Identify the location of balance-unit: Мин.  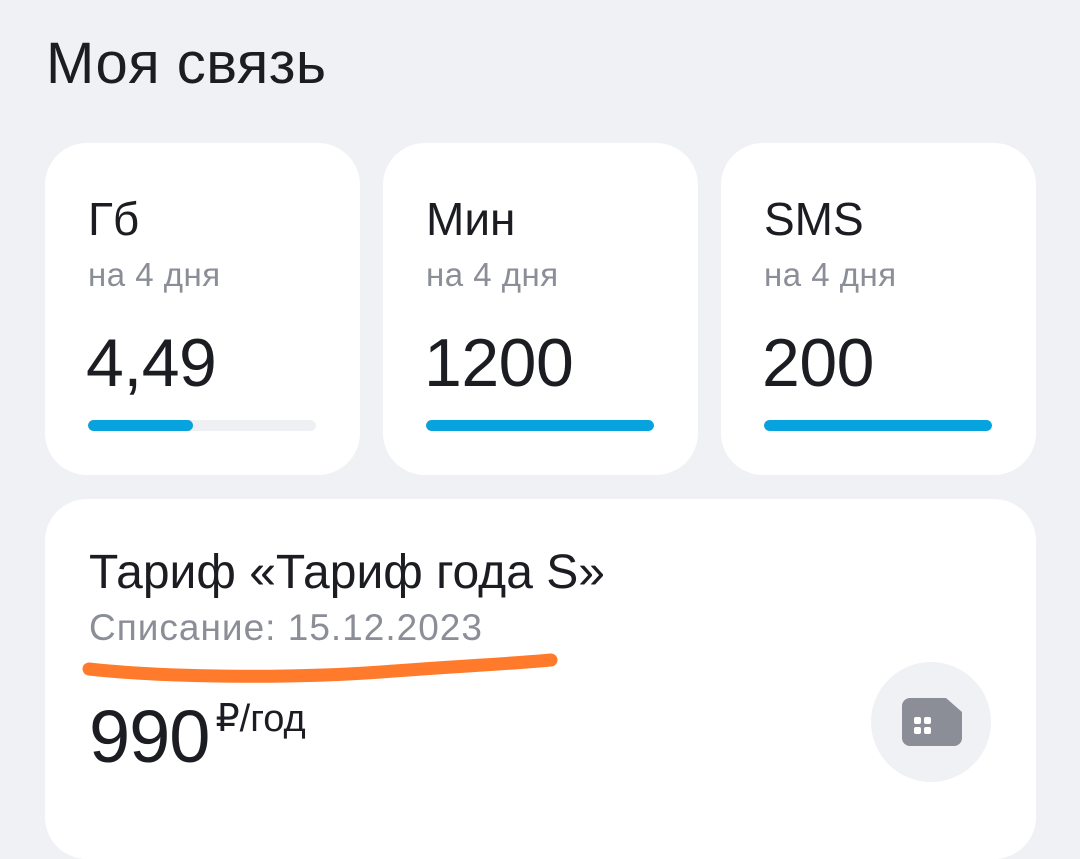
(471, 219).